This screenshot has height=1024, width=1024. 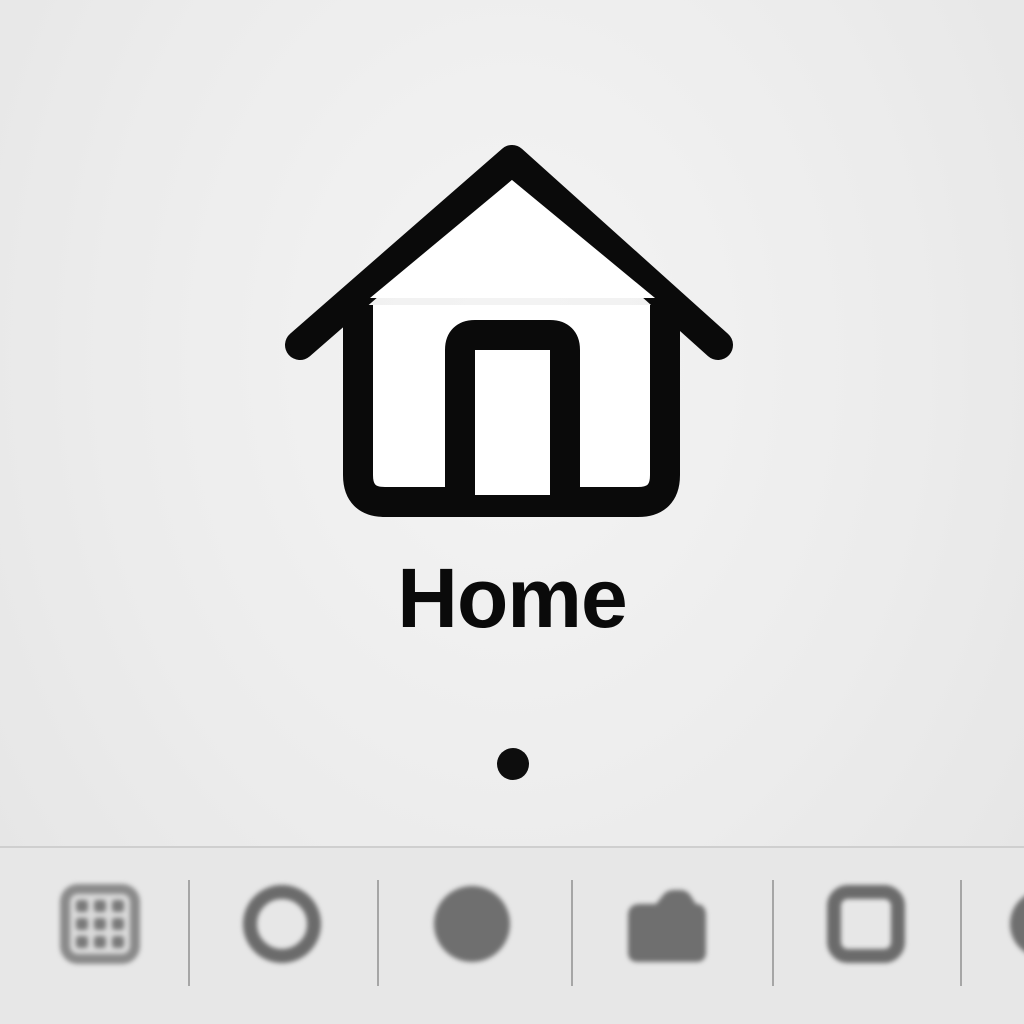 I want to click on partial-icon, so click(x=1010, y=924).